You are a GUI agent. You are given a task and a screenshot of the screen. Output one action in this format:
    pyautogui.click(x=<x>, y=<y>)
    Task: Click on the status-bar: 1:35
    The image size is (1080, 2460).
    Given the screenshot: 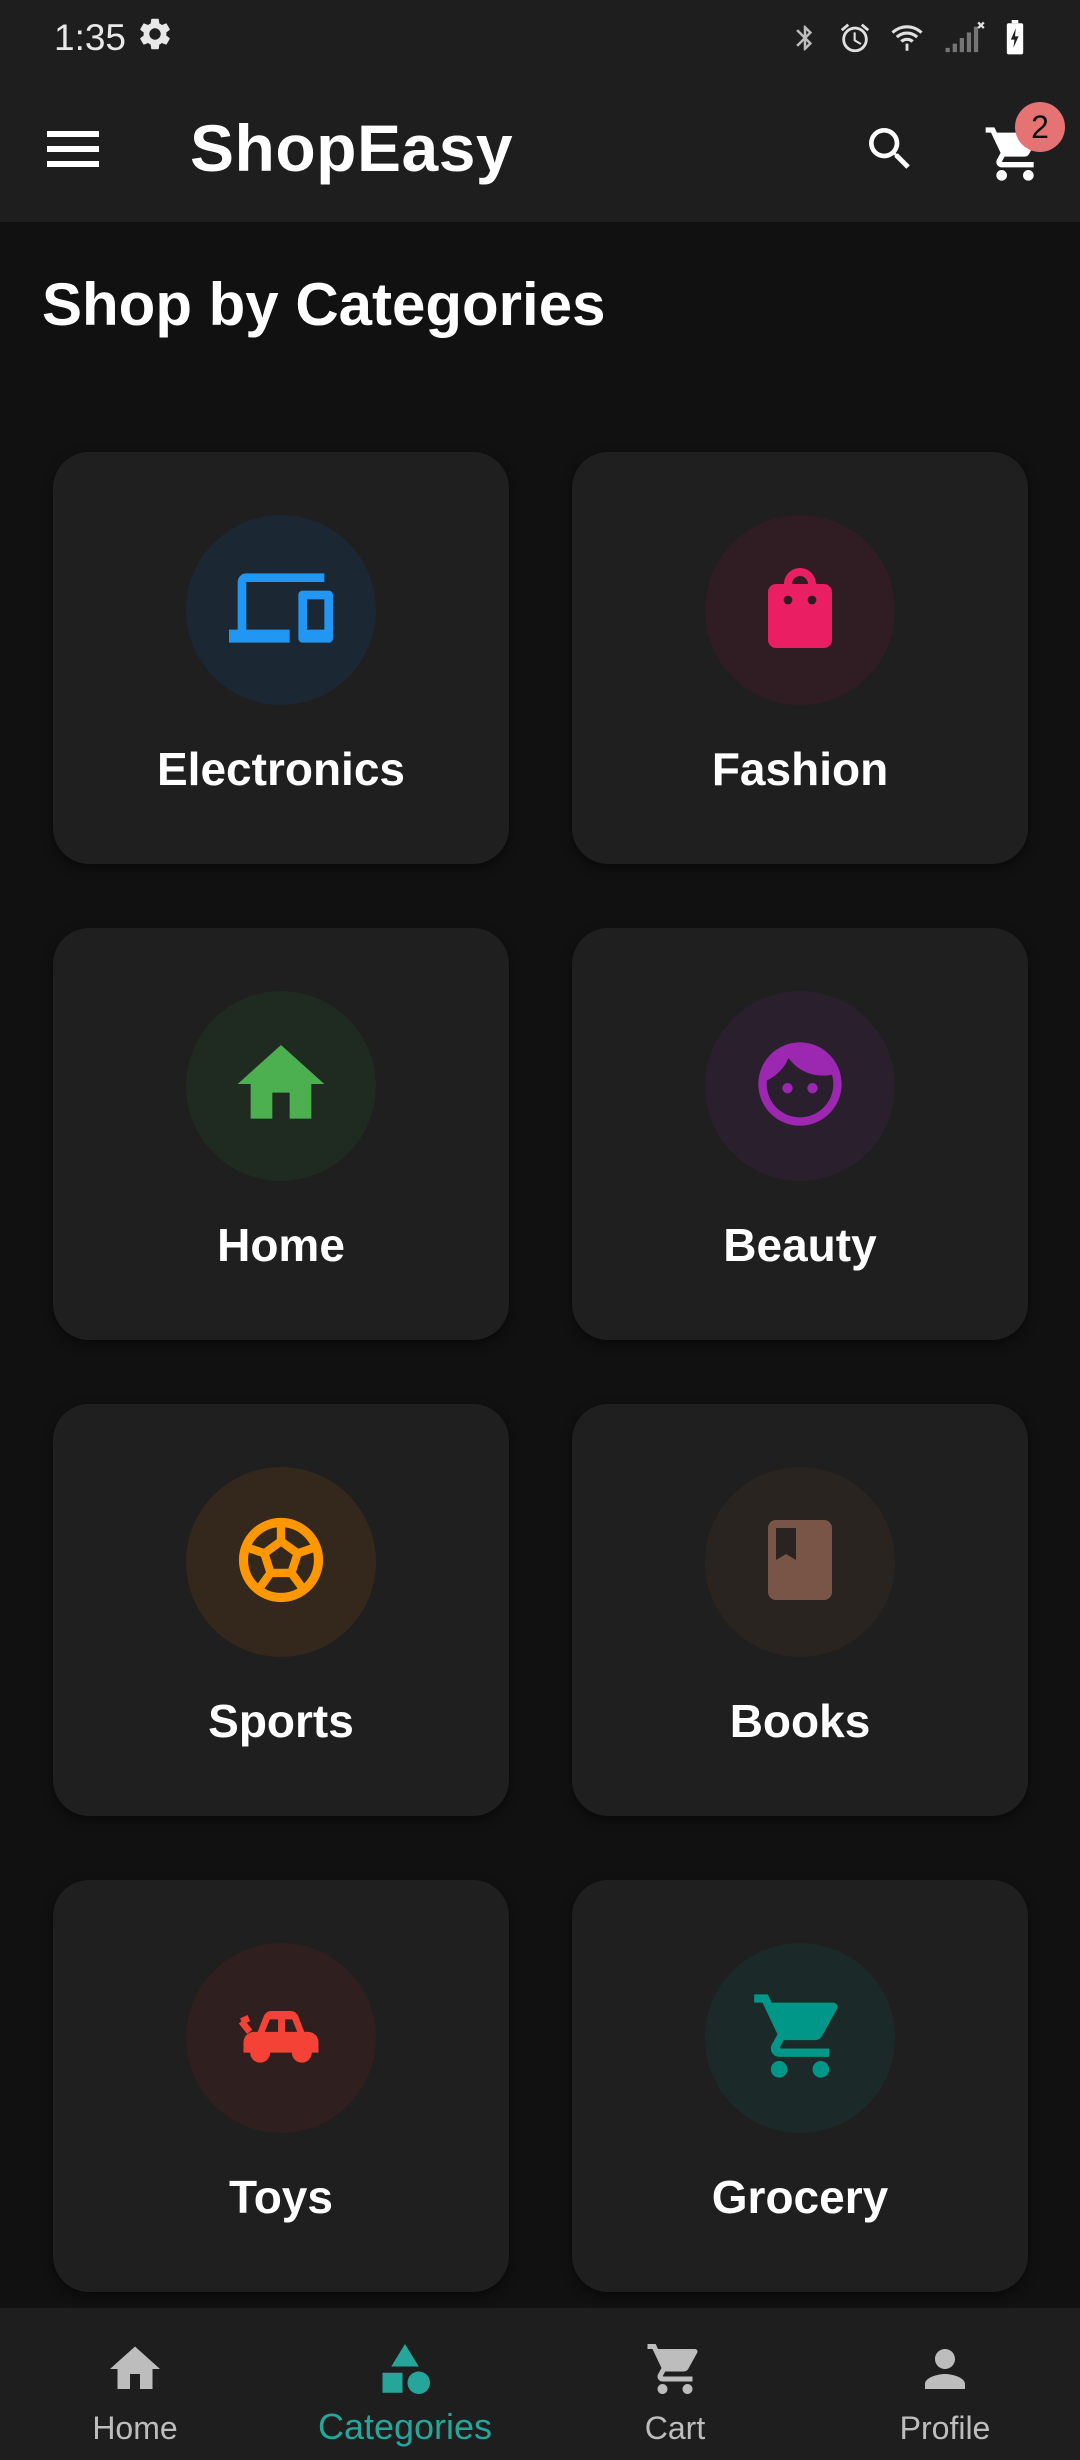 What is the action you would take?
    pyautogui.click(x=540, y=38)
    